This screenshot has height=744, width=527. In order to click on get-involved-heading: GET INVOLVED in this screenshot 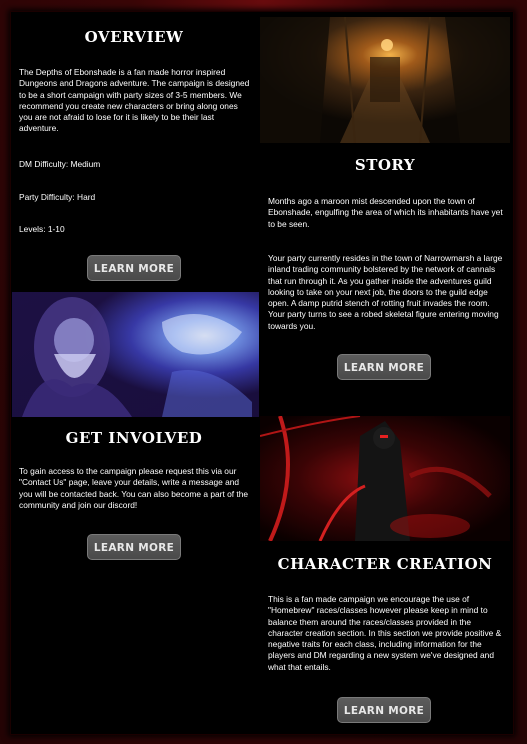, I will do `click(134, 438)`.